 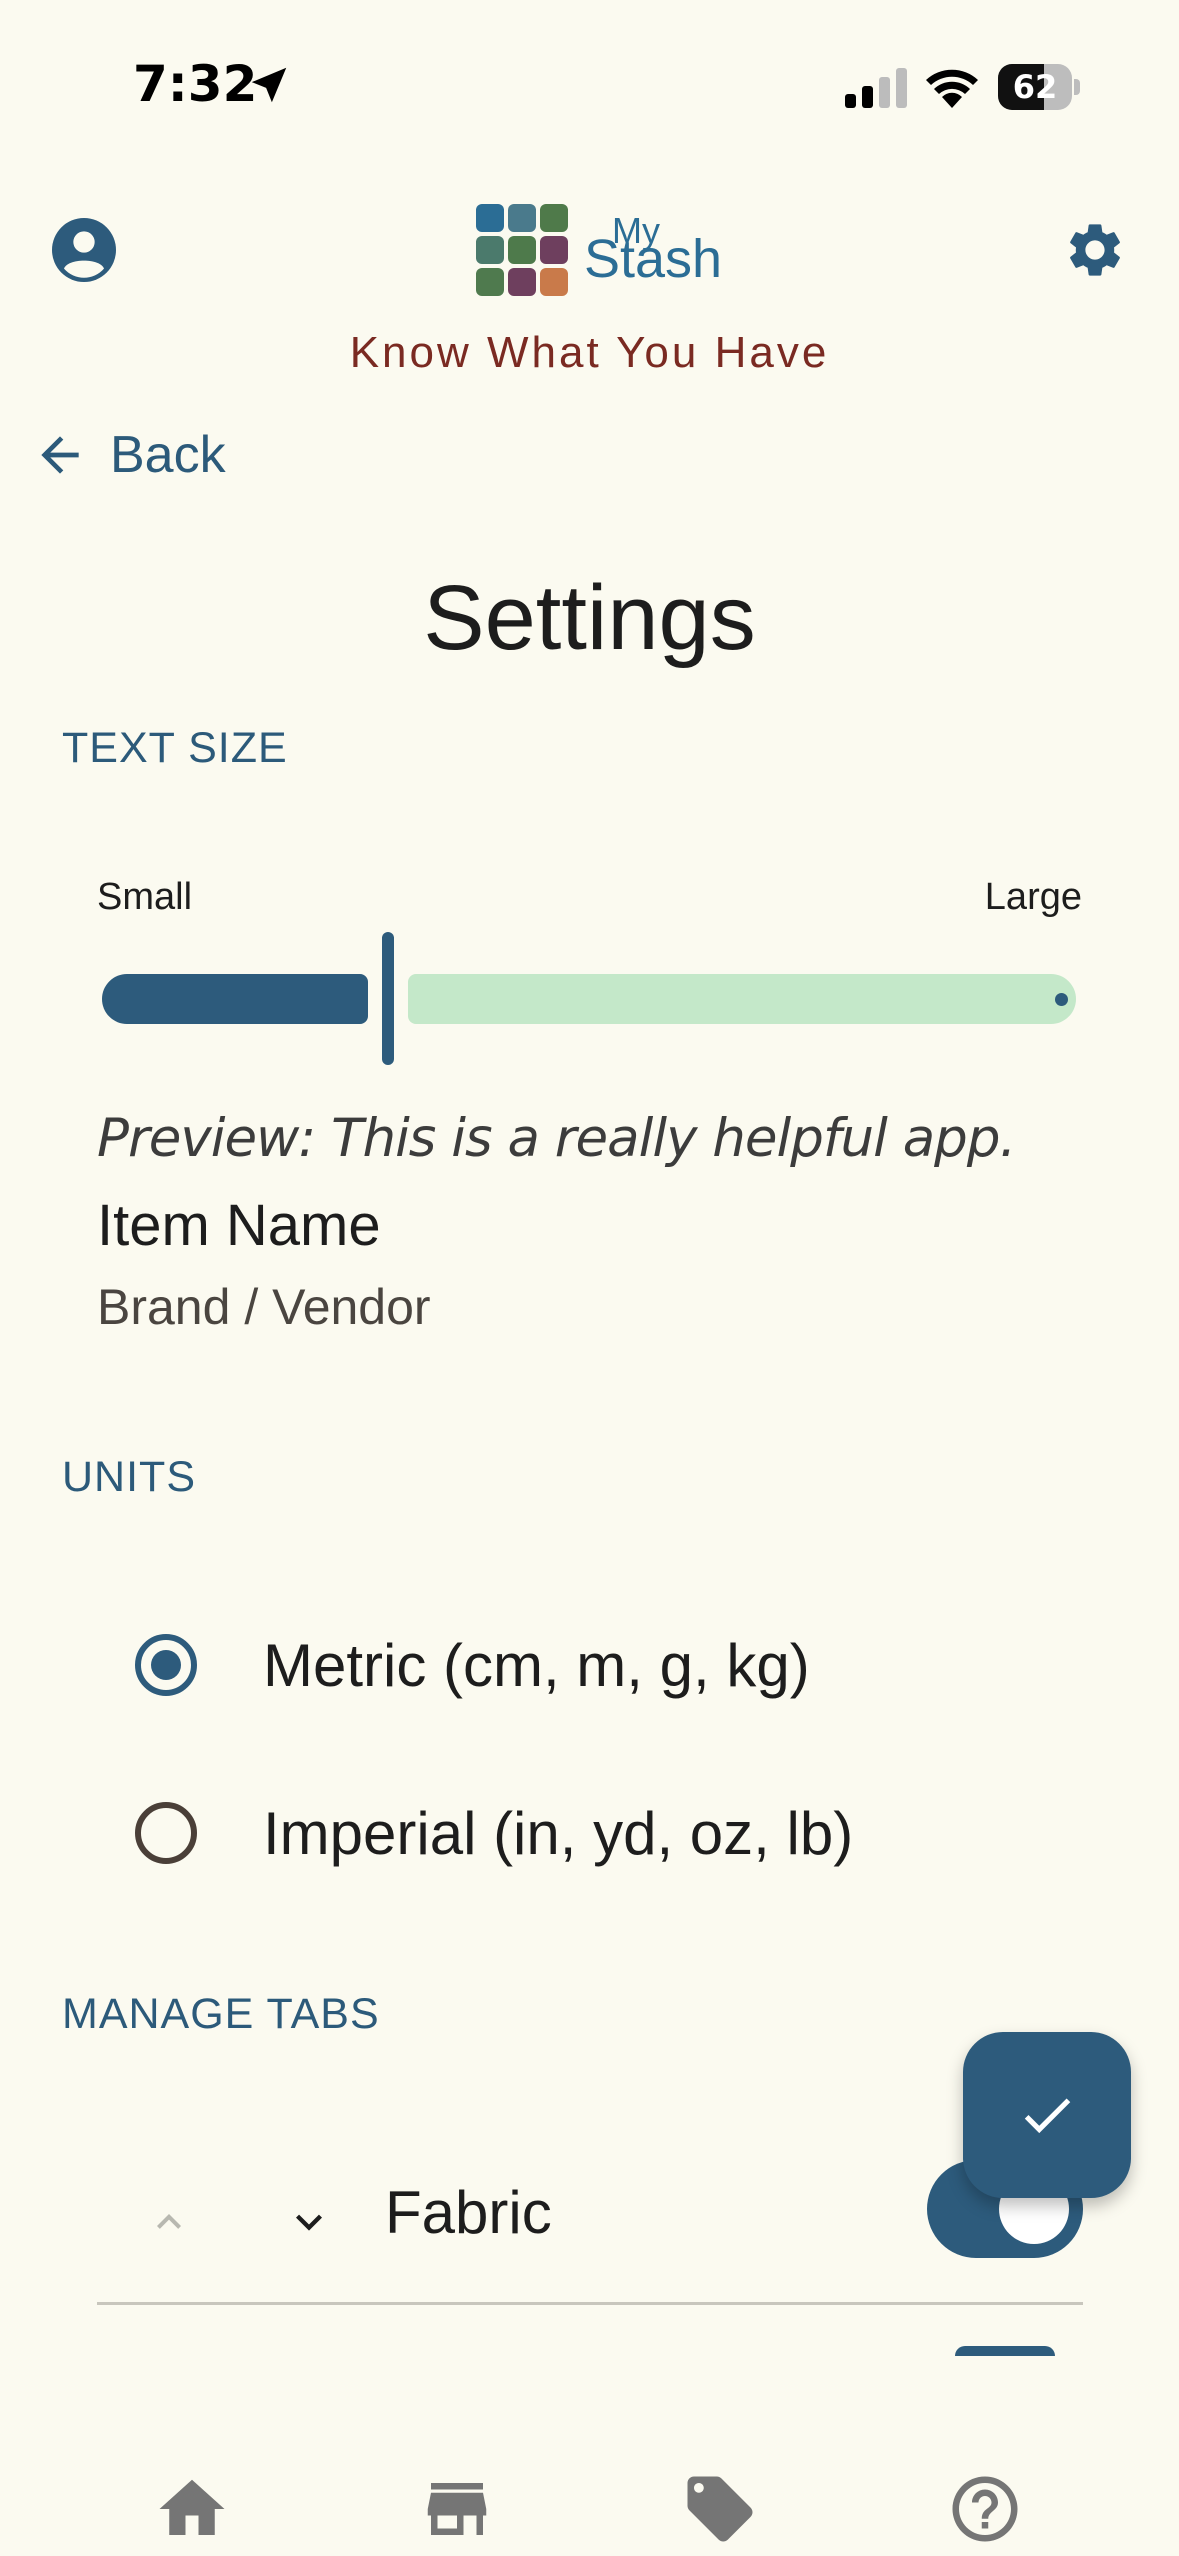 What do you see at coordinates (145, 897) in the screenshot?
I see `slider-min-label: Small` at bounding box center [145, 897].